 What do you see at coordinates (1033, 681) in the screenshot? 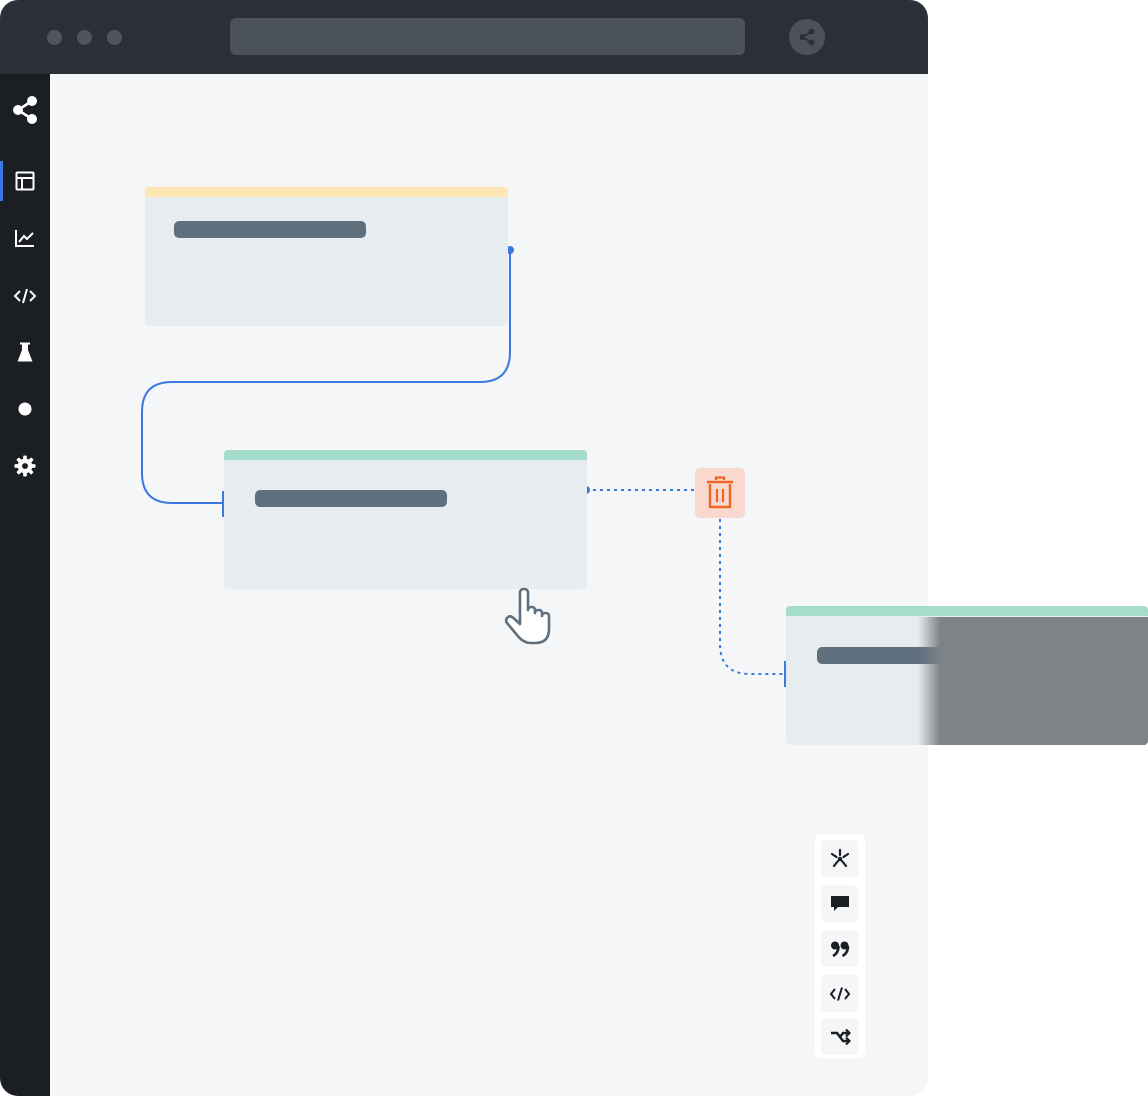
I see `drag-overflow-shade` at bounding box center [1033, 681].